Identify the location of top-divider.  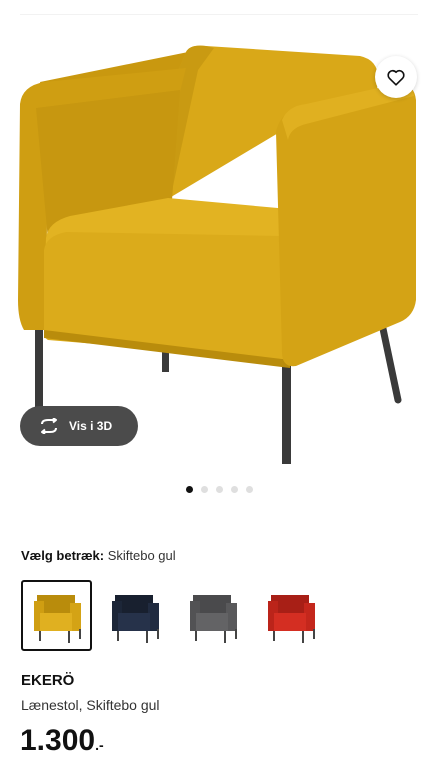
(219, 14).